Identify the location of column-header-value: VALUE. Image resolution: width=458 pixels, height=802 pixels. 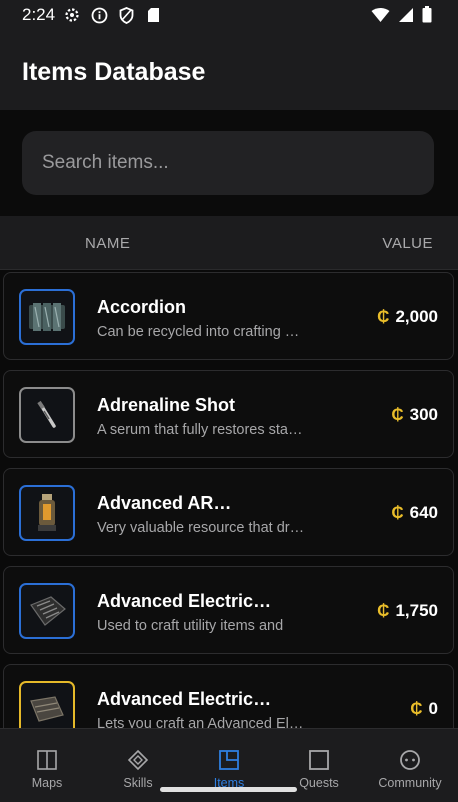
(407, 243).